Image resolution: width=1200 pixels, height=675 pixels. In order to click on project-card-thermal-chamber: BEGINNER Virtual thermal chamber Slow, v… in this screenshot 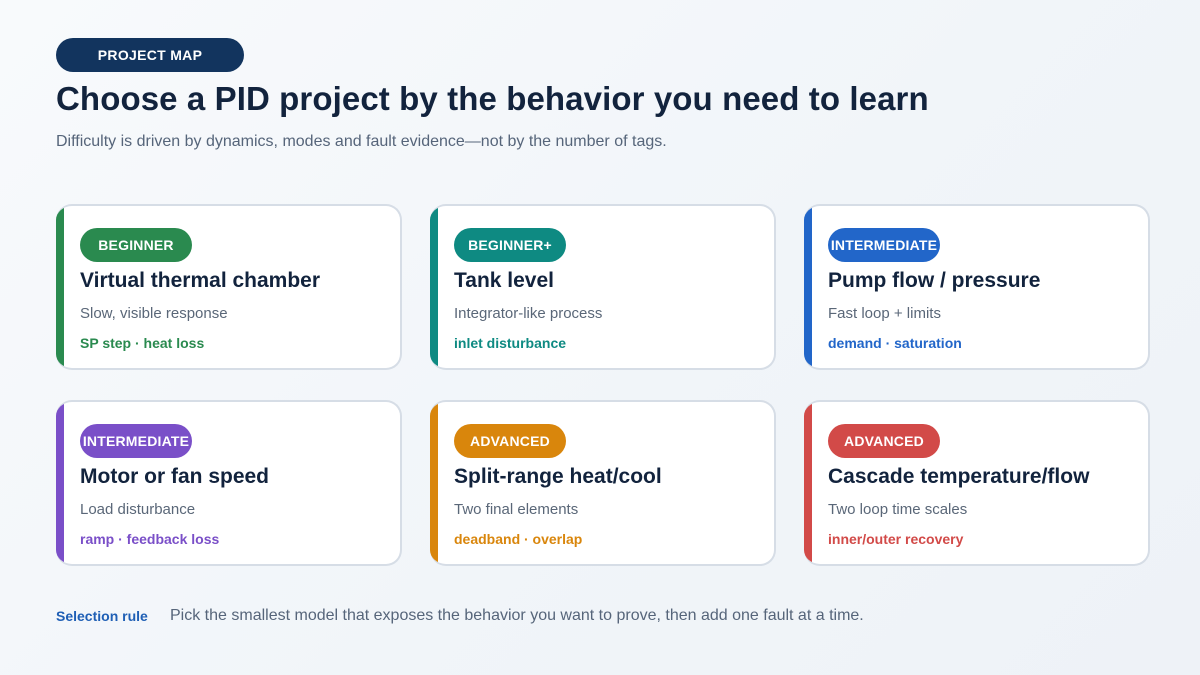, I will do `click(229, 287)`.